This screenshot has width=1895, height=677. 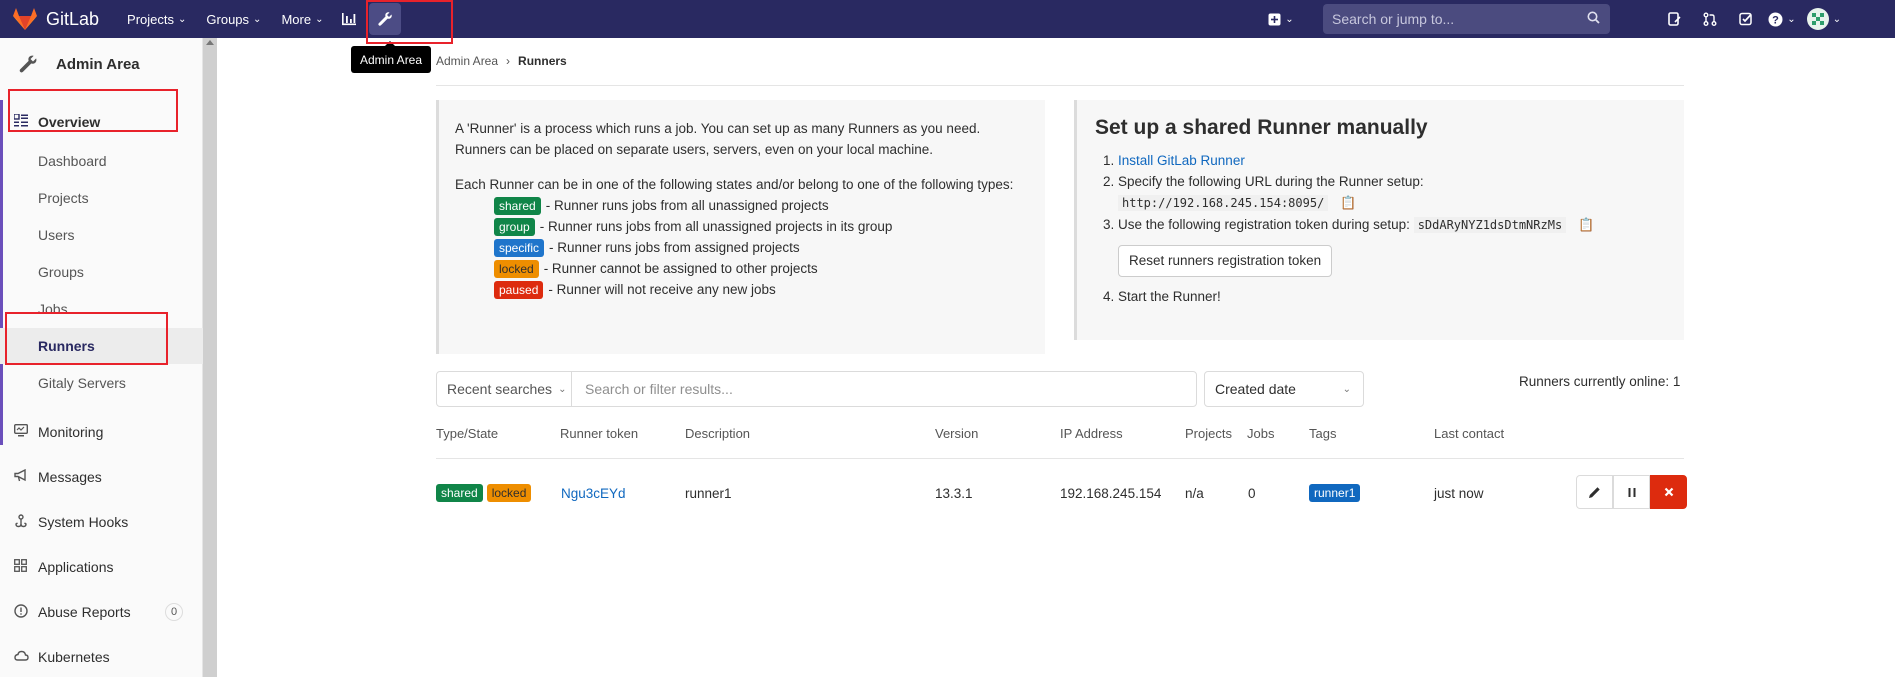 I want to click on chevron-right-icon: ›, so click(x=508, y=61).